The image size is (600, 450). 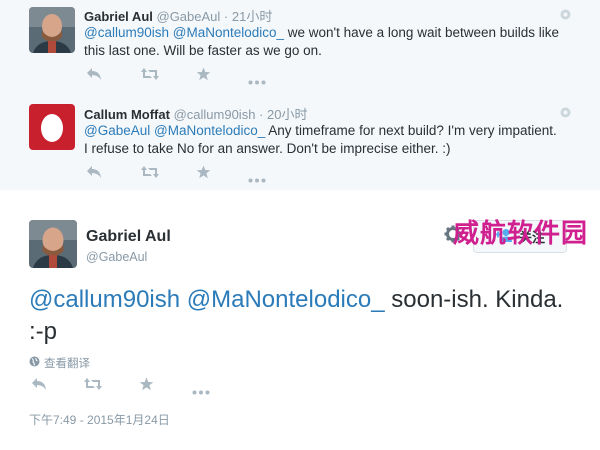 I want to click on mention-link: @GabeAul, so click(x=117, y=130).